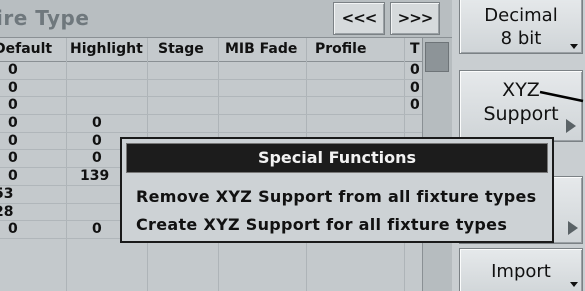  What do you see at coordinates (437, 57) in the screenshot?
I see `scrollbar-thumb` at bounding box center [437, 57].